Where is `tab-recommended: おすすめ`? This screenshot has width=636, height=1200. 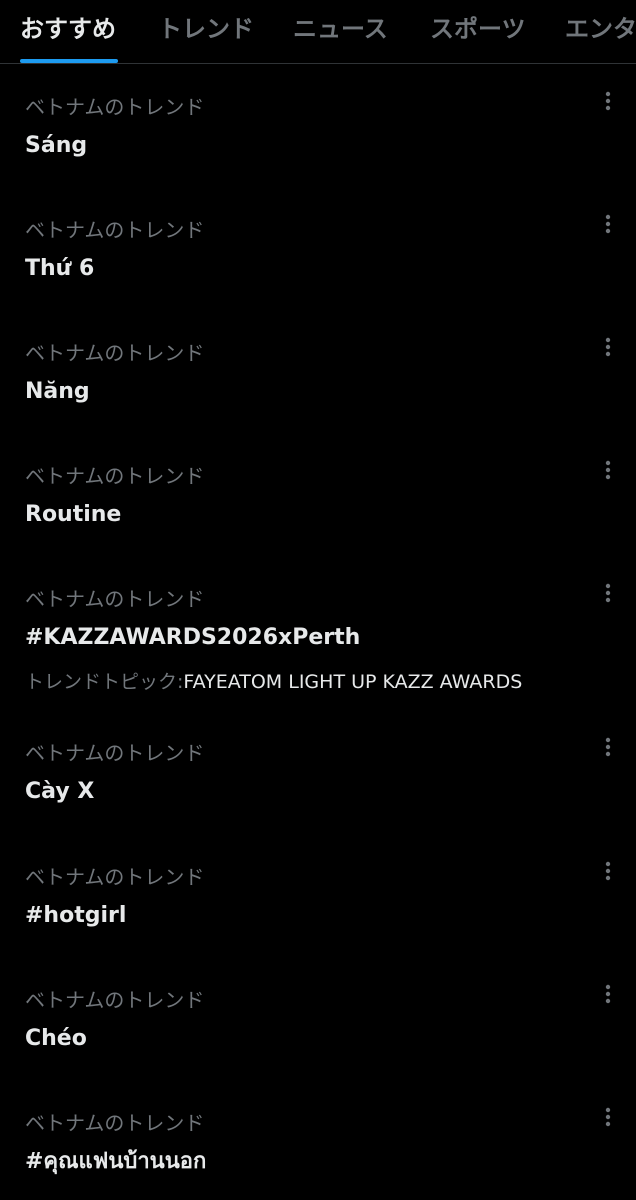
tab-recommended: おすすめ is located at coordinates (69, 31).